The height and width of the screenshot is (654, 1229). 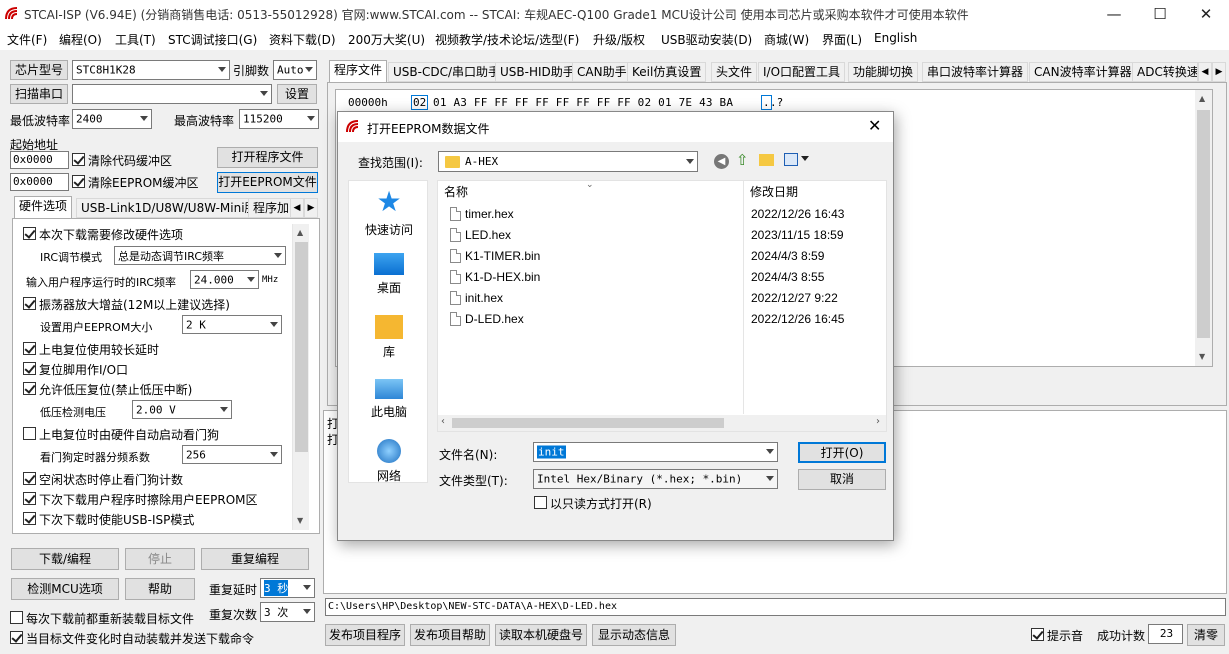 What do you see at coordinates (540, 502) in the screenshot?
I see `readonly-checkbox` at bounding box center [540, 502].